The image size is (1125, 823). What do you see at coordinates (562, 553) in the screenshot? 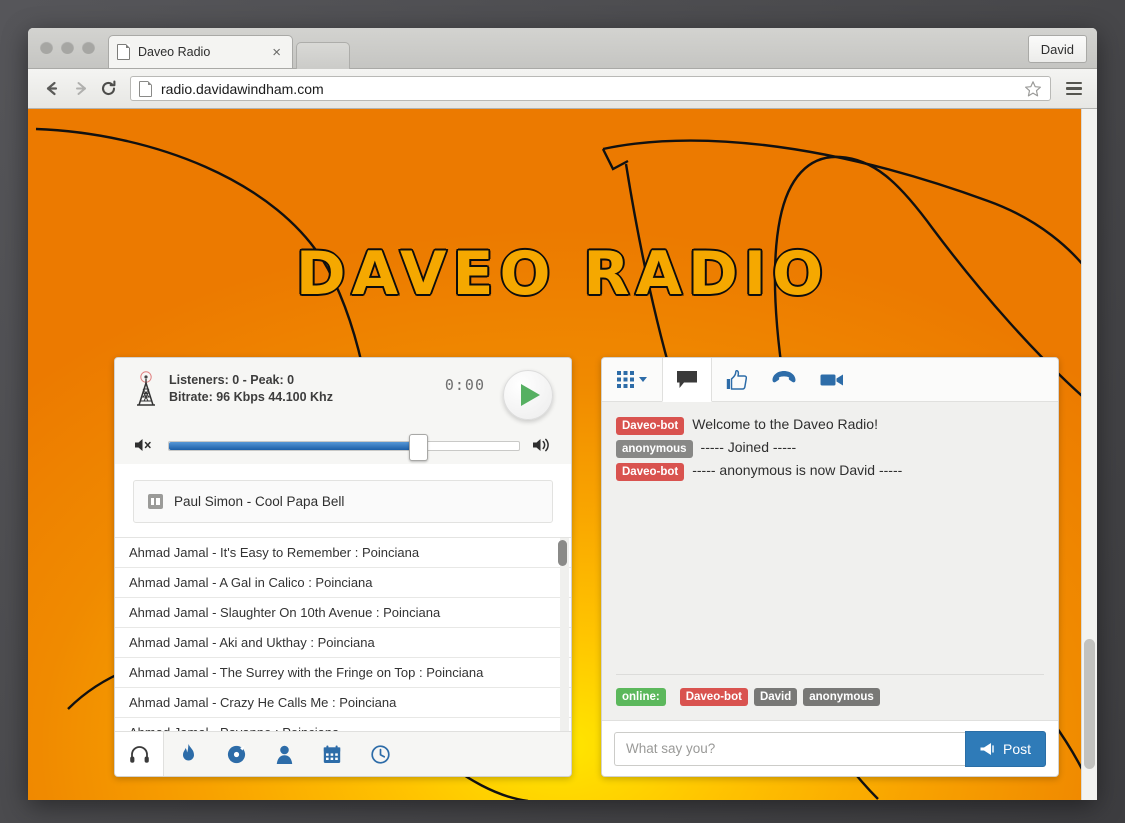
I see `playlist-scroll-thumb` at bounding box center [562, 553].